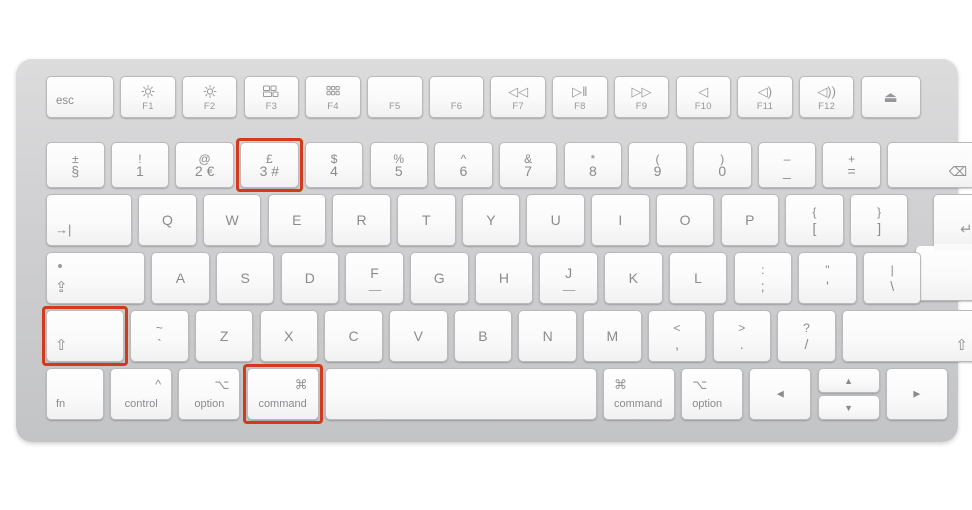 The image size is (972, 510). Describe the element at coordinates (75, 394) in the screenshot. I see `key-fn: fn` at that location.